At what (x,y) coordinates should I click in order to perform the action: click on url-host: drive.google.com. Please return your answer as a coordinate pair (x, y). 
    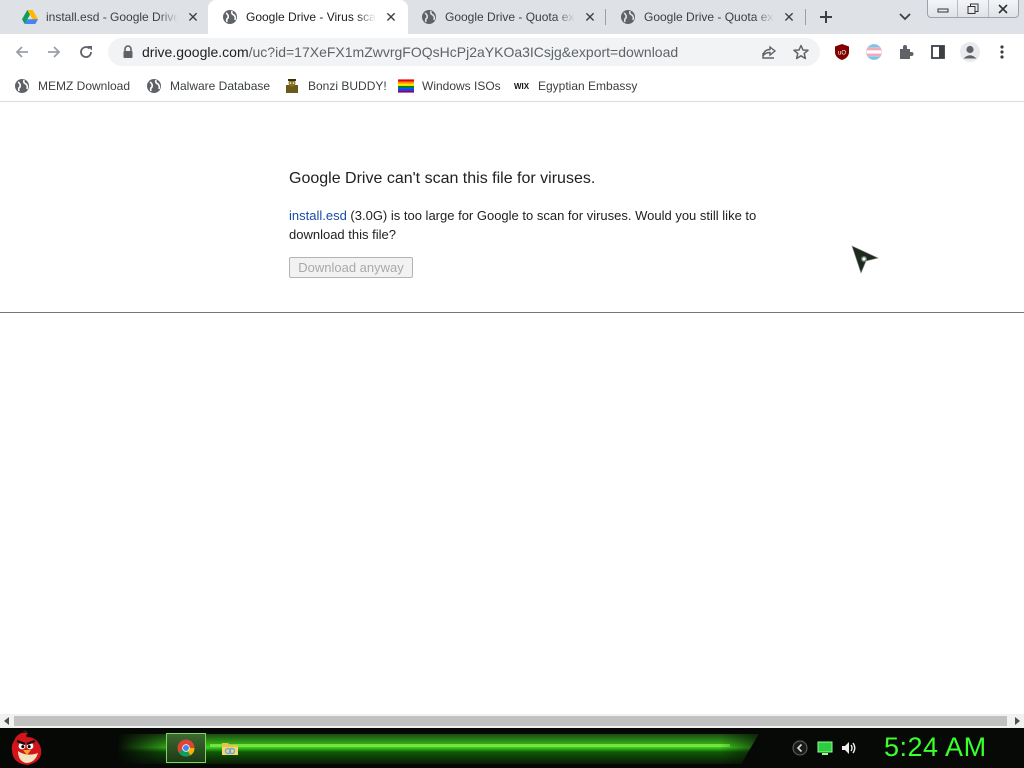
    Looking at the image, I should click on (195, 52).